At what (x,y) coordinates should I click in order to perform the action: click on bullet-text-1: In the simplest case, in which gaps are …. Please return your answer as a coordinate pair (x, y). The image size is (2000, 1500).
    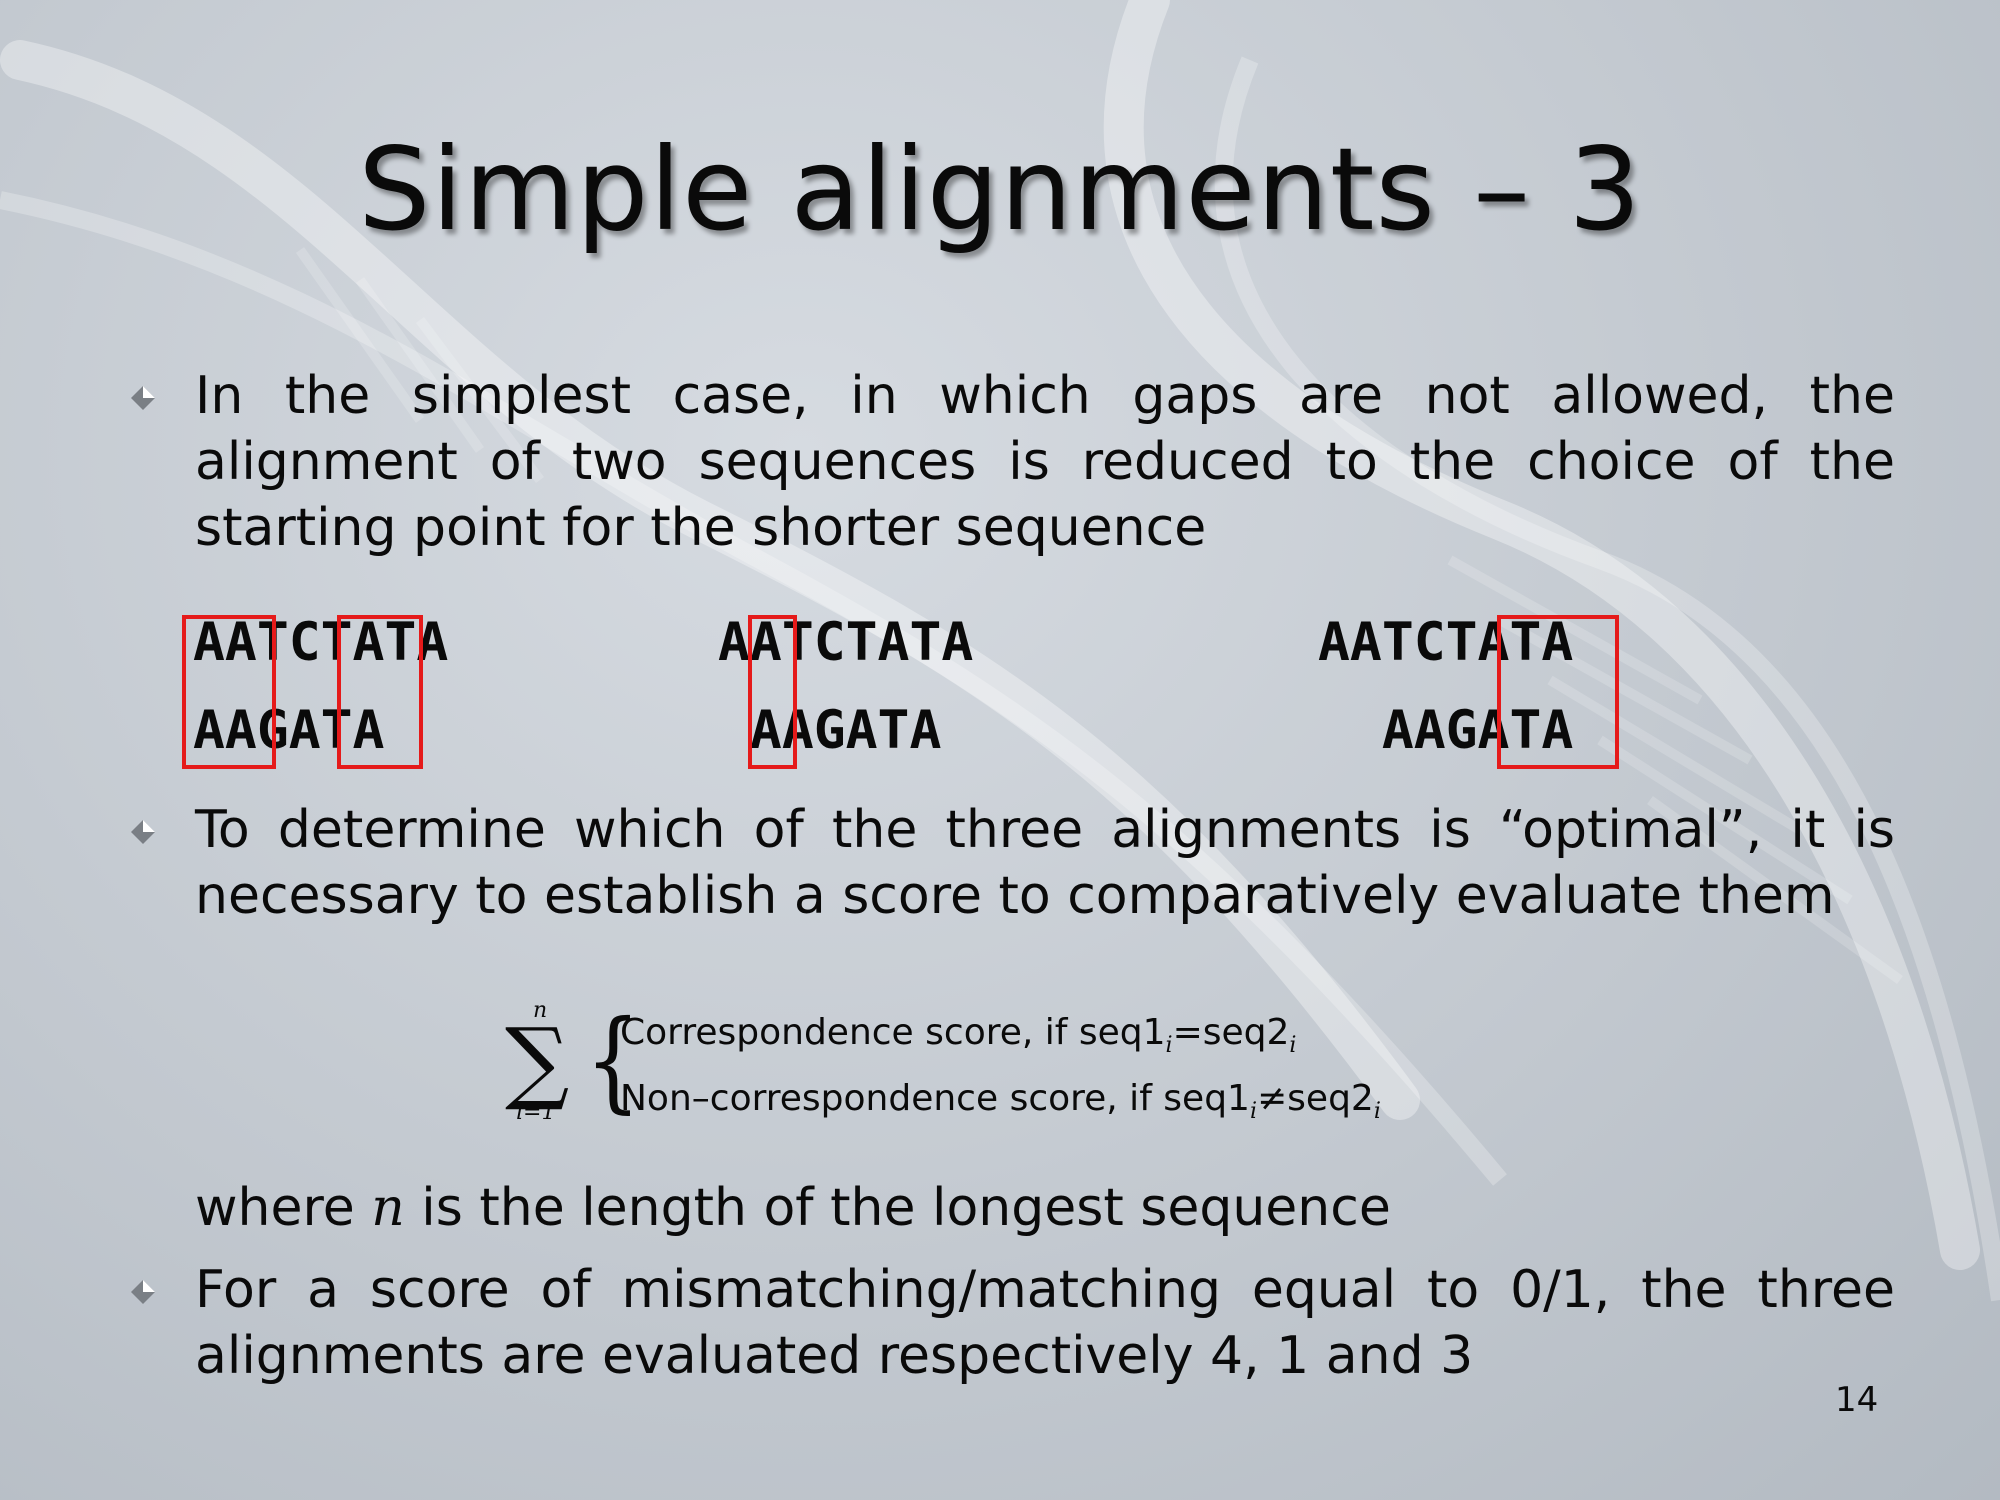
    Looking at the image, I should click on (1045, 462).